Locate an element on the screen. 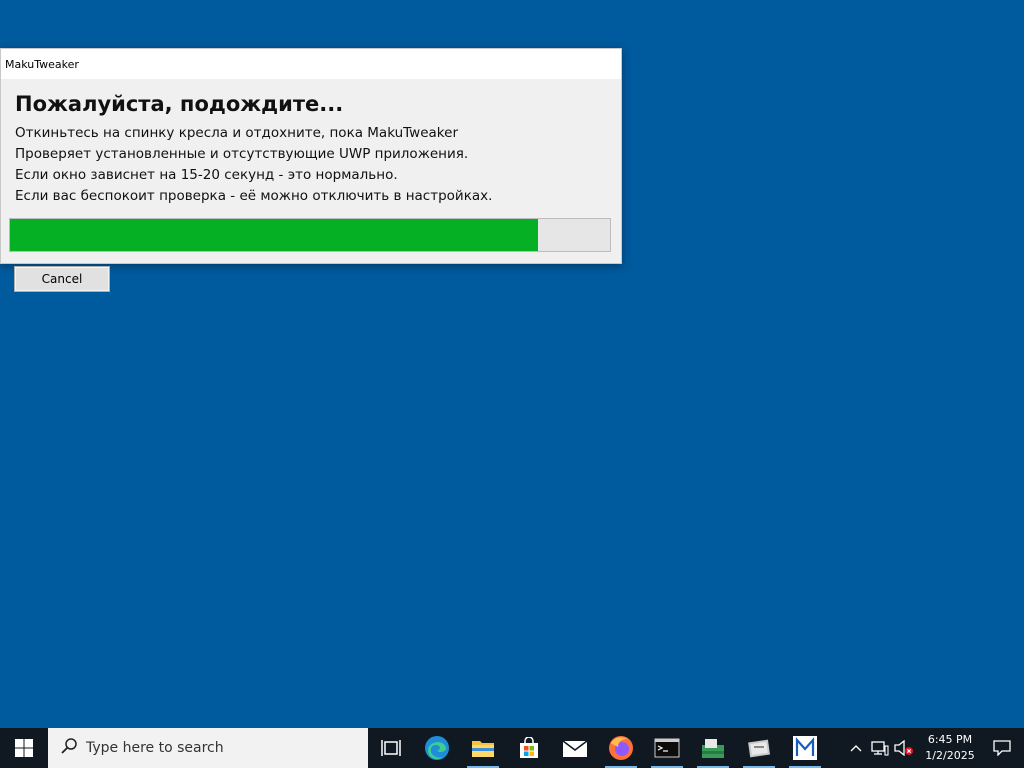 The width and height of the screenshot is (1024, 768). folder-icon is located at coordinates (483, 749).